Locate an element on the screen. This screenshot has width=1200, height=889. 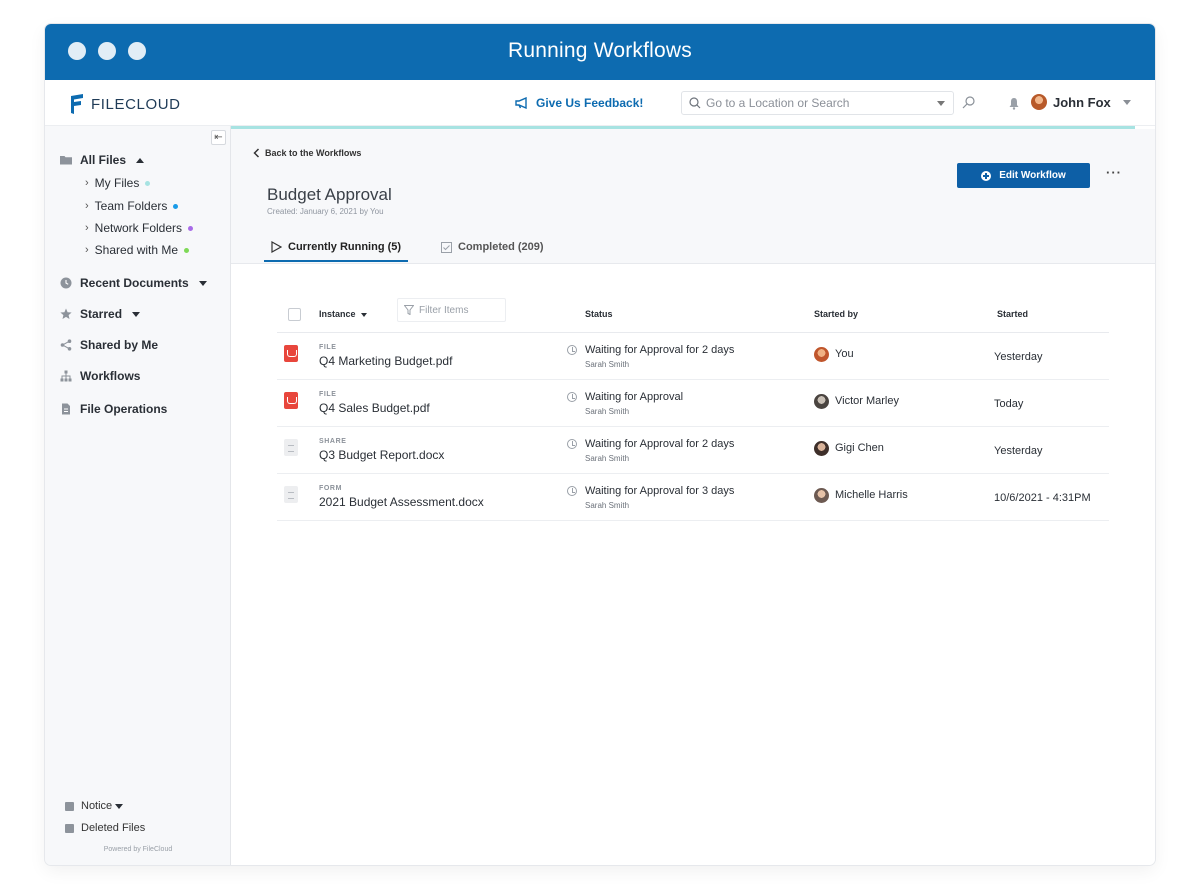
edit-workflow-button: Edit Workflow is located at coordinates (1023, 175).